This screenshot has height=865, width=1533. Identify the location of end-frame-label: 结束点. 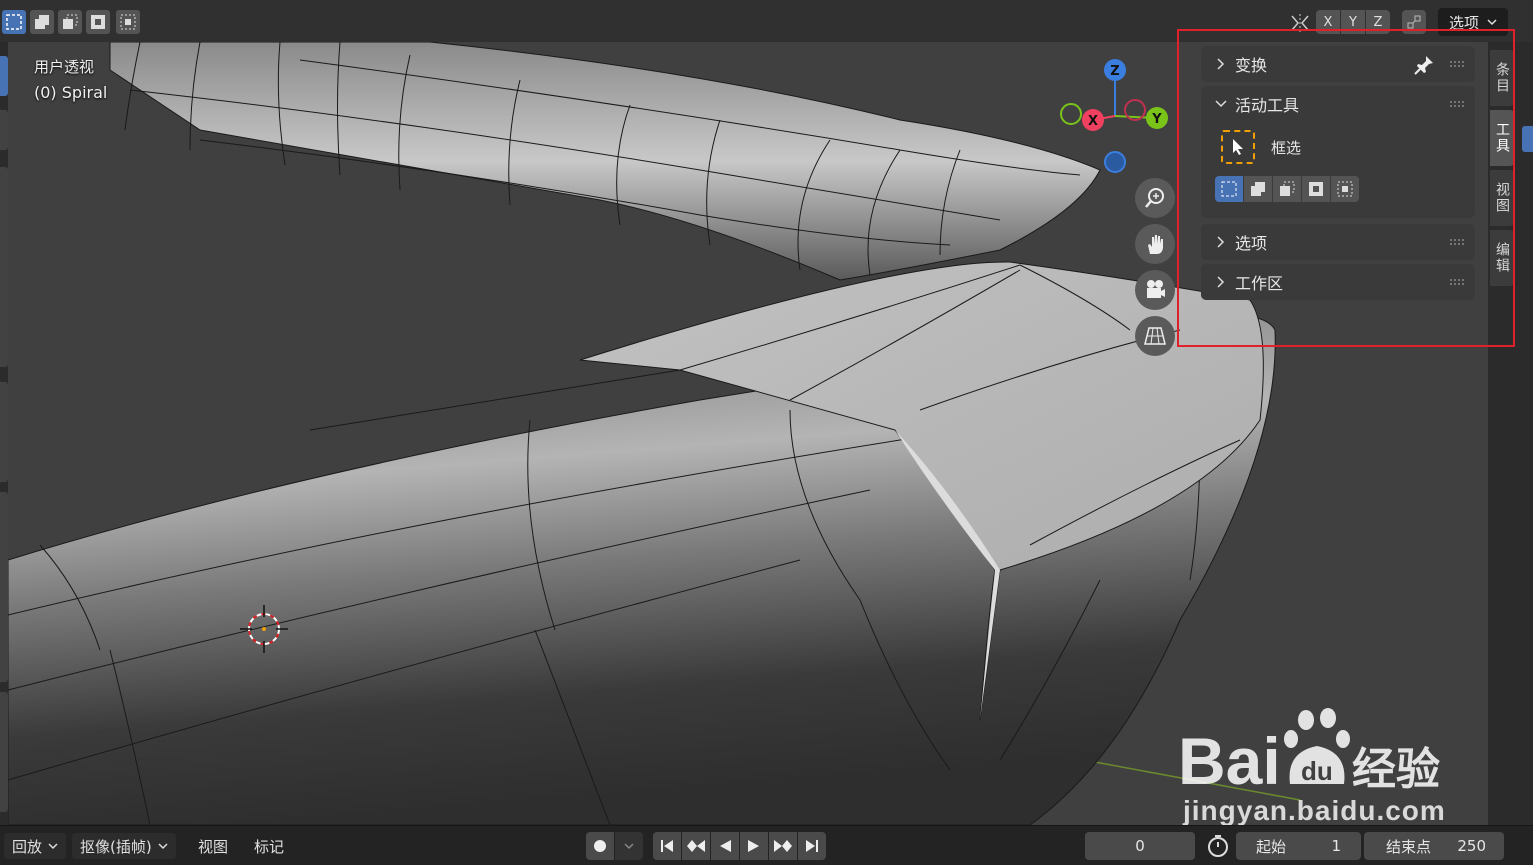
(1409, 846).